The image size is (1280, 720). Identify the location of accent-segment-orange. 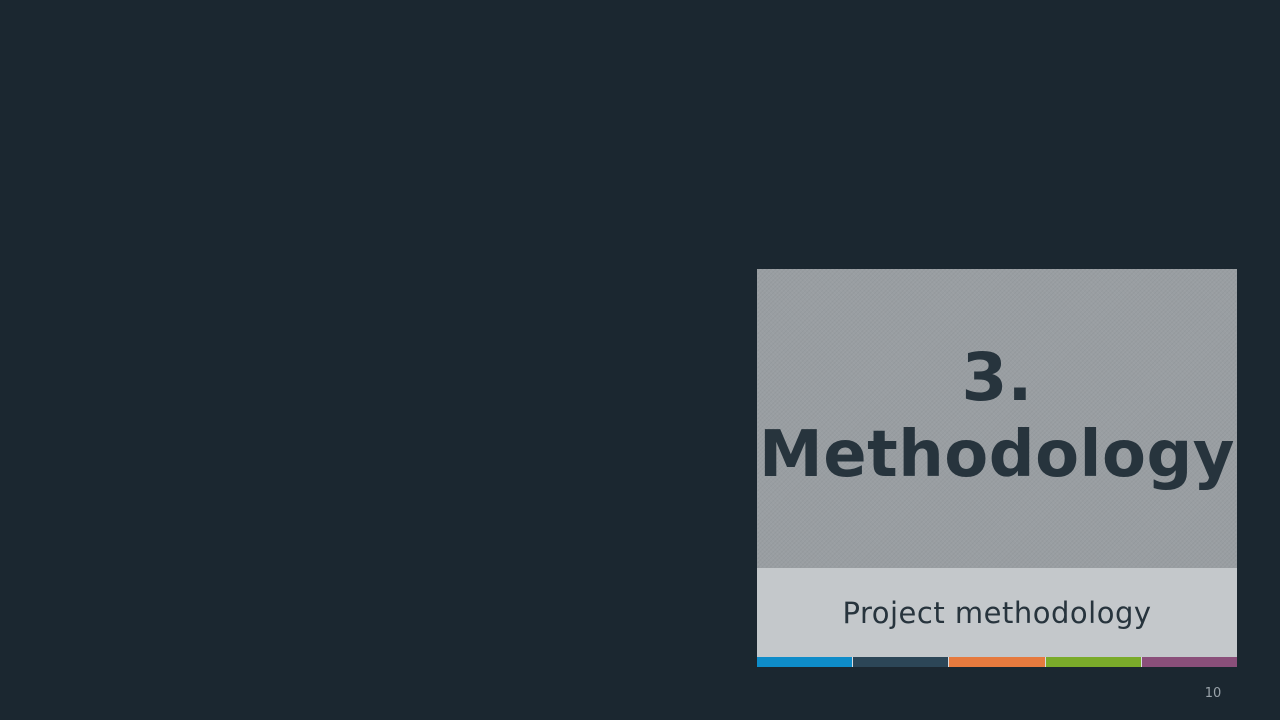
(997, 662).